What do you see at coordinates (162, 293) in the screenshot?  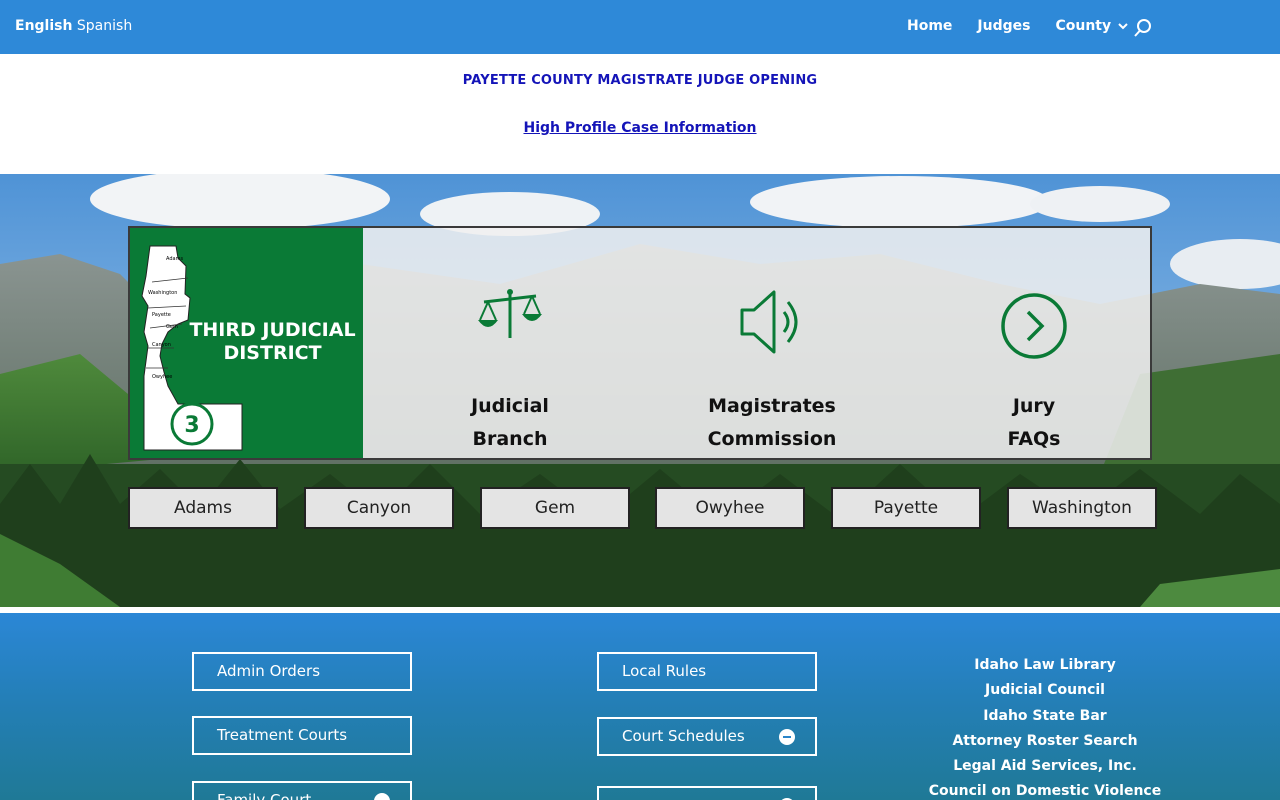 I see `map-label-washington: Washington` at bounding box center [162, 293].